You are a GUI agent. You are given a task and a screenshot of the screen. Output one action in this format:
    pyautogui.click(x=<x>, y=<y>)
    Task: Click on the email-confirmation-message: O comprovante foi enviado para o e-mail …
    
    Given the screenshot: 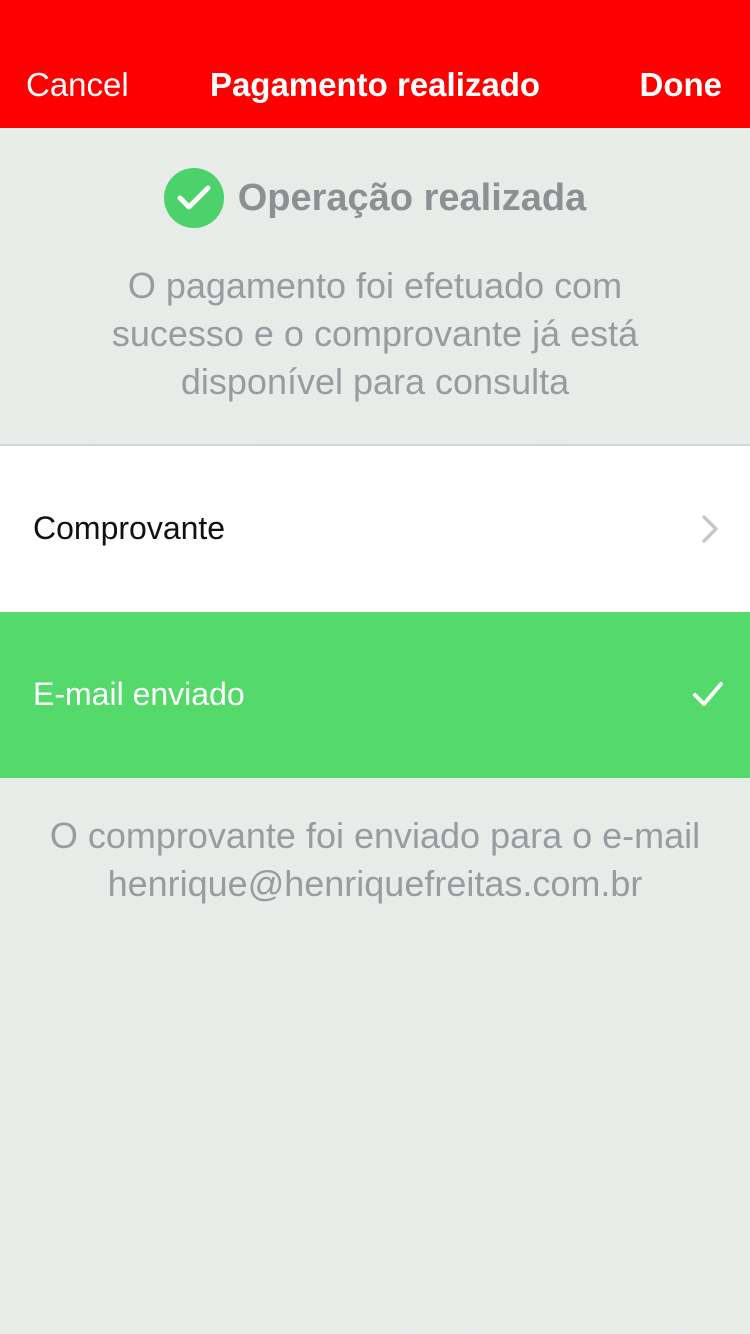 What is the action you would take?
    pyautogui.click(x=375, y=859)
    